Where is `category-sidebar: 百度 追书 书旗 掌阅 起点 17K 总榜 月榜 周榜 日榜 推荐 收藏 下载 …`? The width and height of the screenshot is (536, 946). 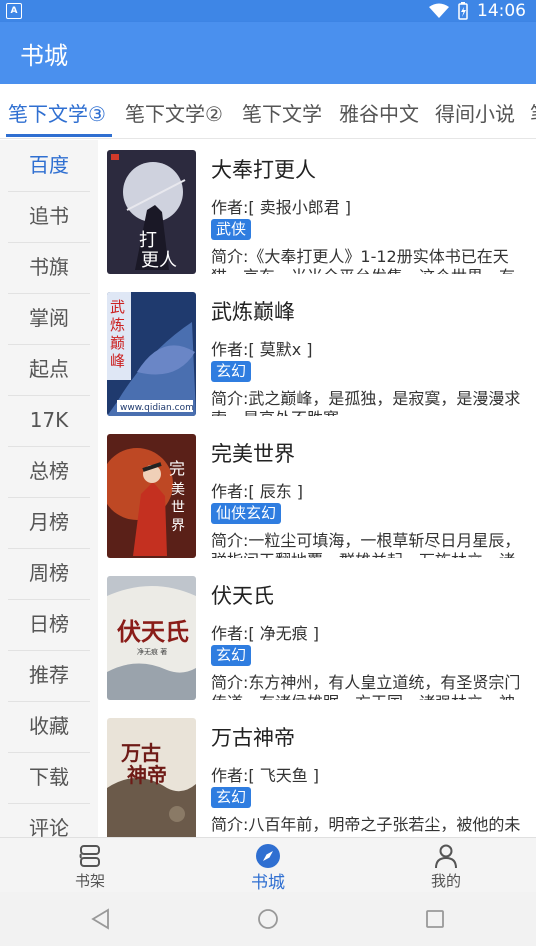
category-sidebar: 百度 追书 书旗 掌阅 起点 17K 总榜 月榜 周榜 日榜 推荐 收藏 下载 … is located at coordinates (49, 488).